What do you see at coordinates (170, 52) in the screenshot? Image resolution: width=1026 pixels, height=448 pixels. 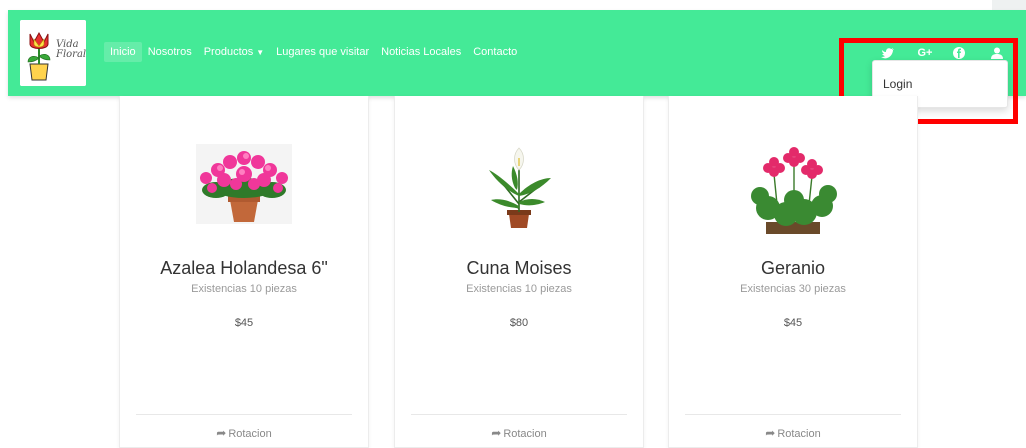 I see `nav-item-nosotros: Nosotros` at bounding box center [170, 52].